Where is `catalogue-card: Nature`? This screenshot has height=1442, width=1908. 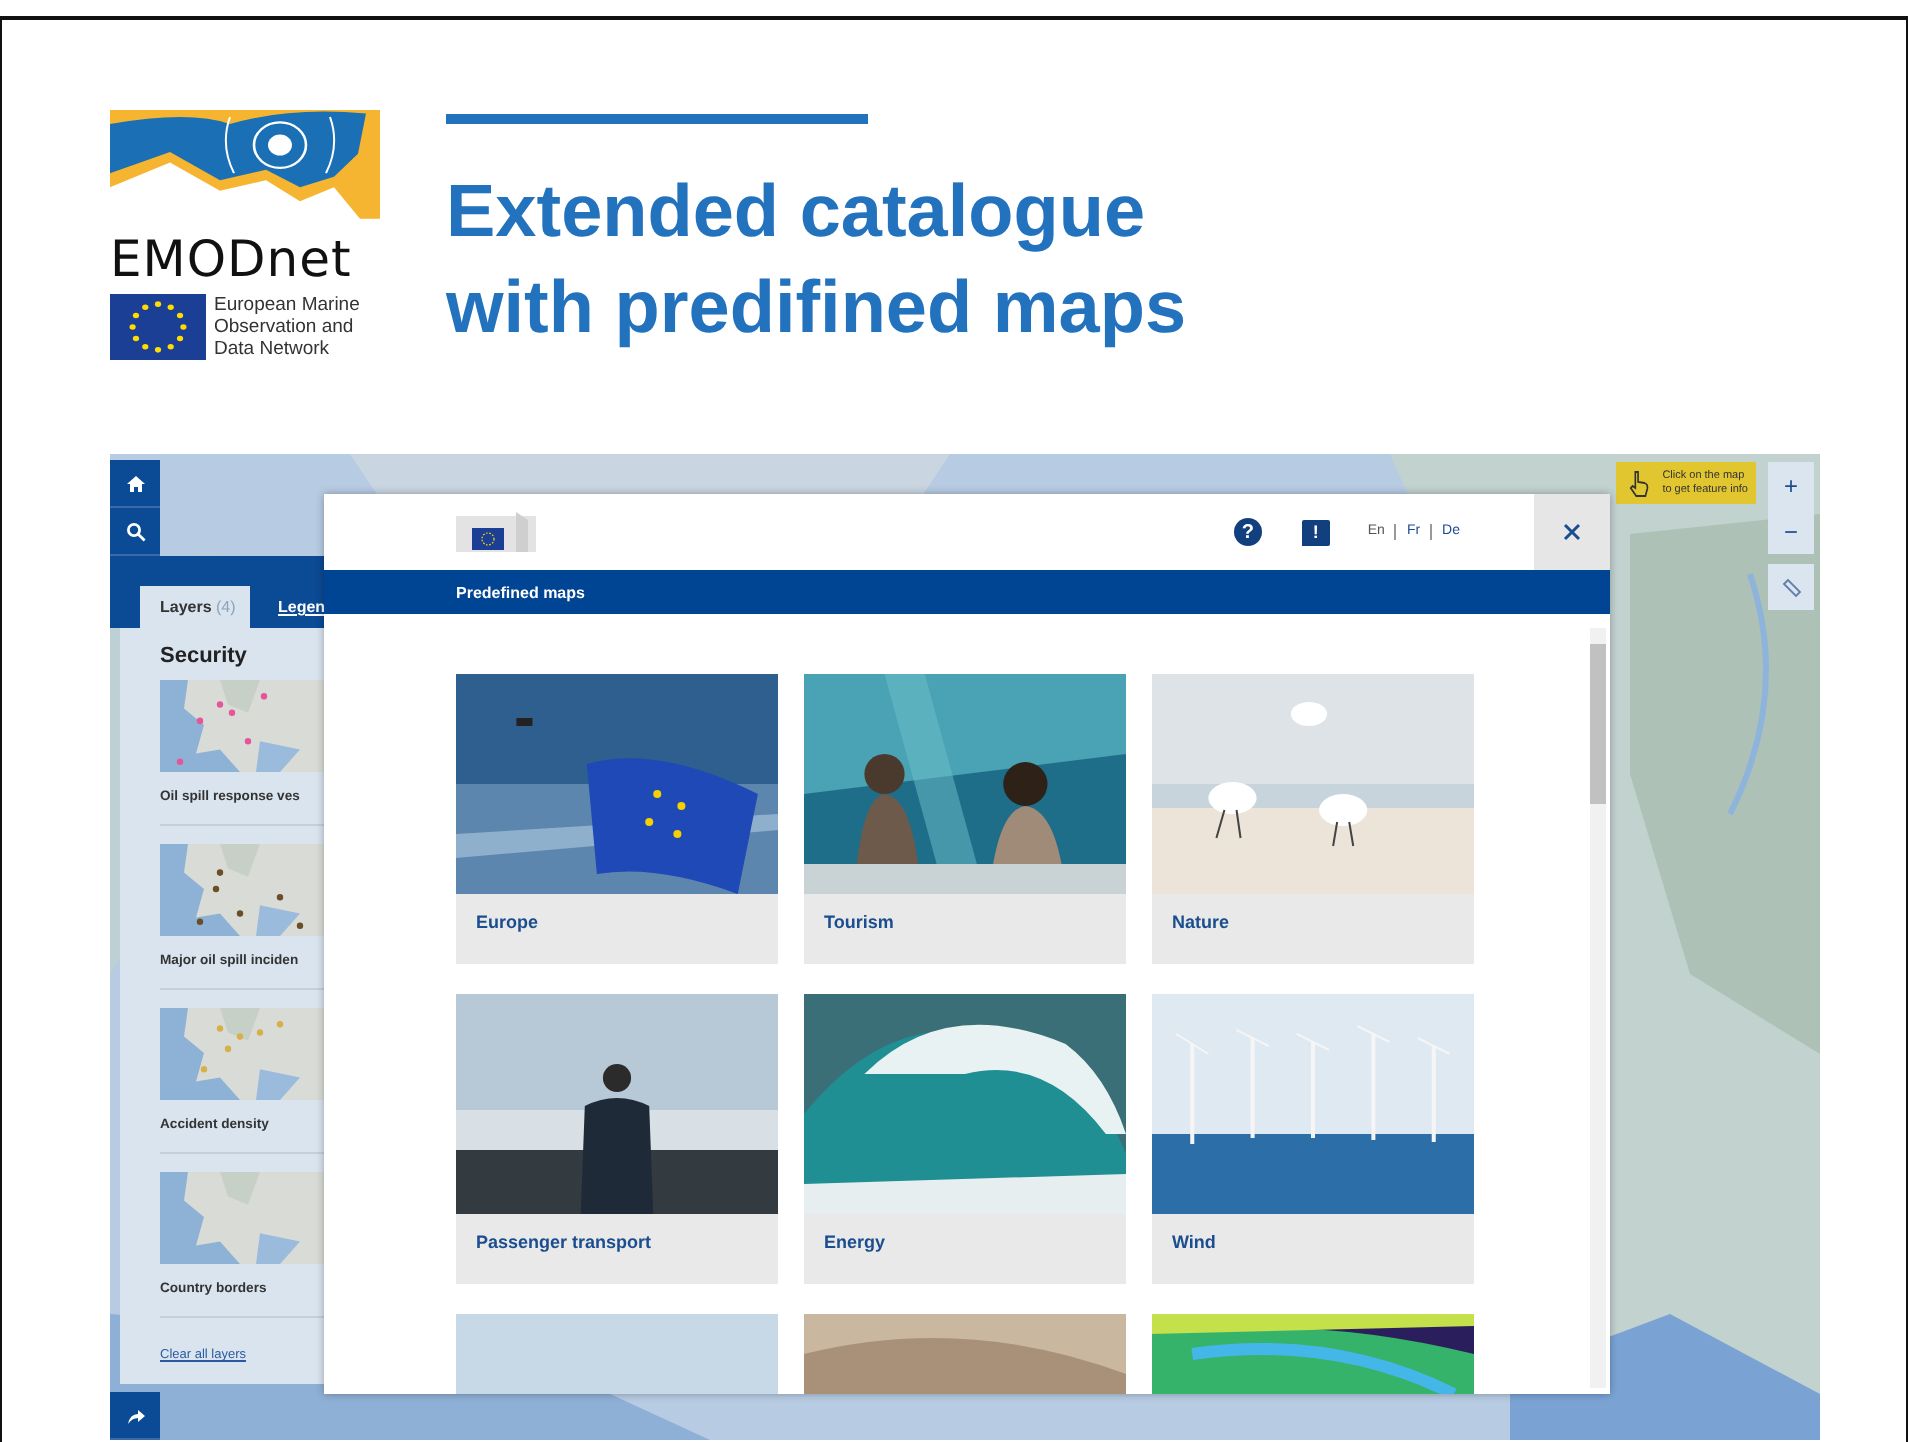 catalogue-card: Nature is located at coordinates (1313, 819).